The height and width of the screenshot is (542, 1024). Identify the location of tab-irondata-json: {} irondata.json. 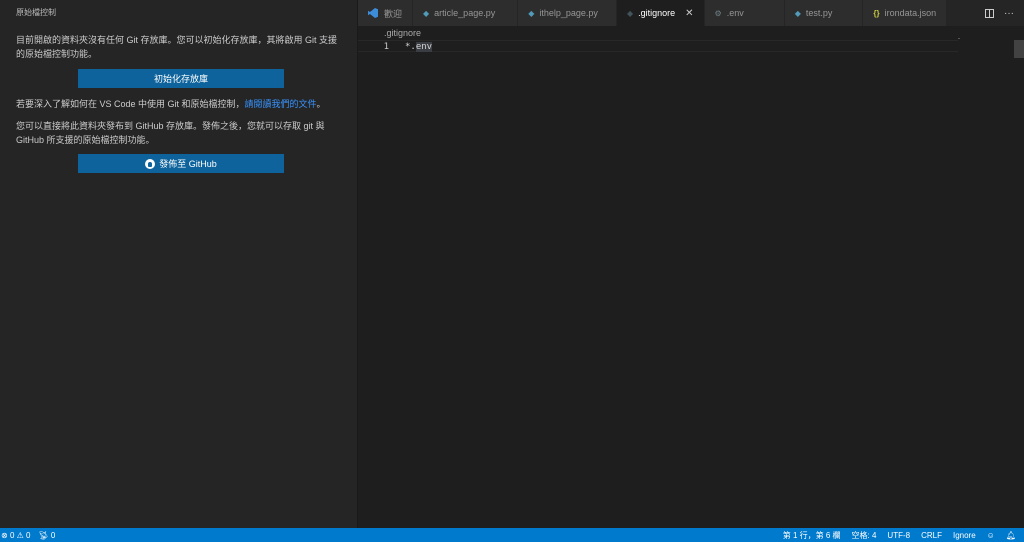
(905, 13).